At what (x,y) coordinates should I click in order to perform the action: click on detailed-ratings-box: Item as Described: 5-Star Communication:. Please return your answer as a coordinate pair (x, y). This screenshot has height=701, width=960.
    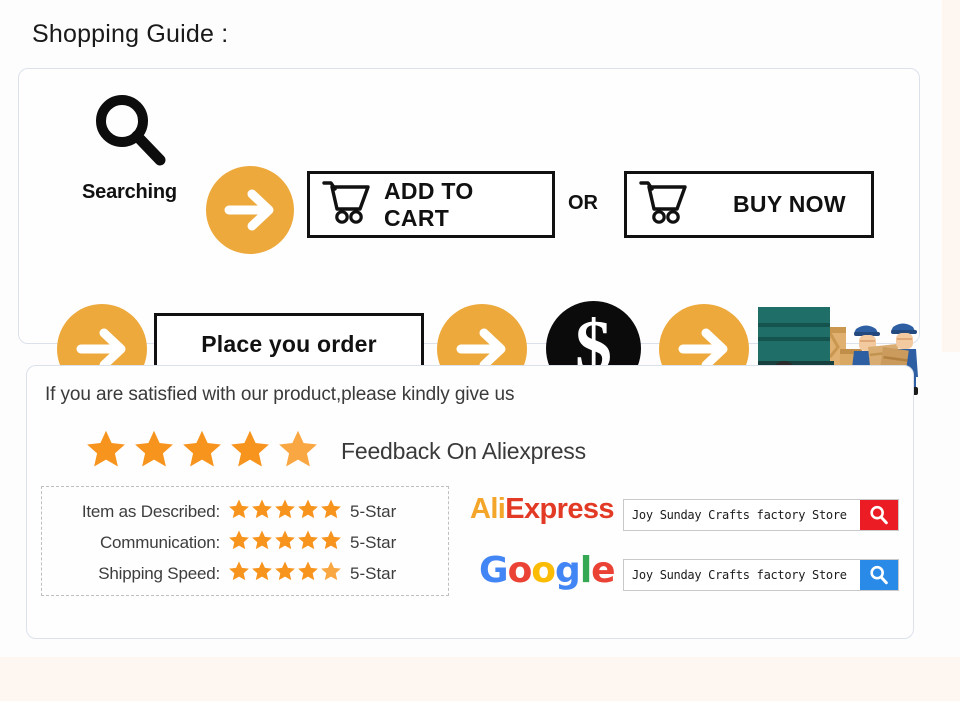
    Looking at the image, I should click on (245, 541).